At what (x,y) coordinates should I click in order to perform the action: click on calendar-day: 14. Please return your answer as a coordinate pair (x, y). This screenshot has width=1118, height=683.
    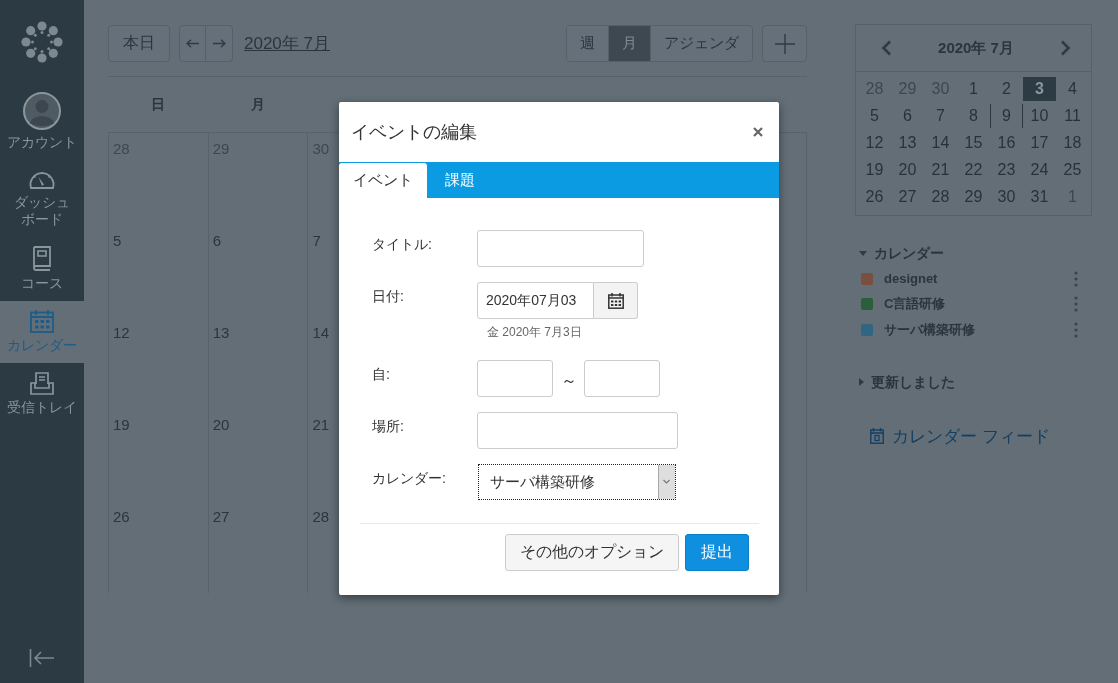
    Looking at the image, I should click on (940, 142).